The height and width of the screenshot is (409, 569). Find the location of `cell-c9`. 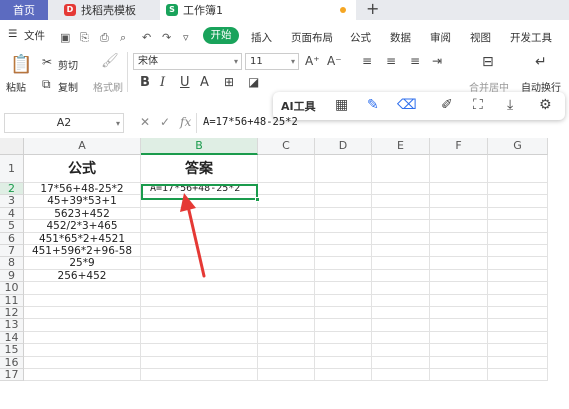

cell-c9 is located at coordinates (286, 276).